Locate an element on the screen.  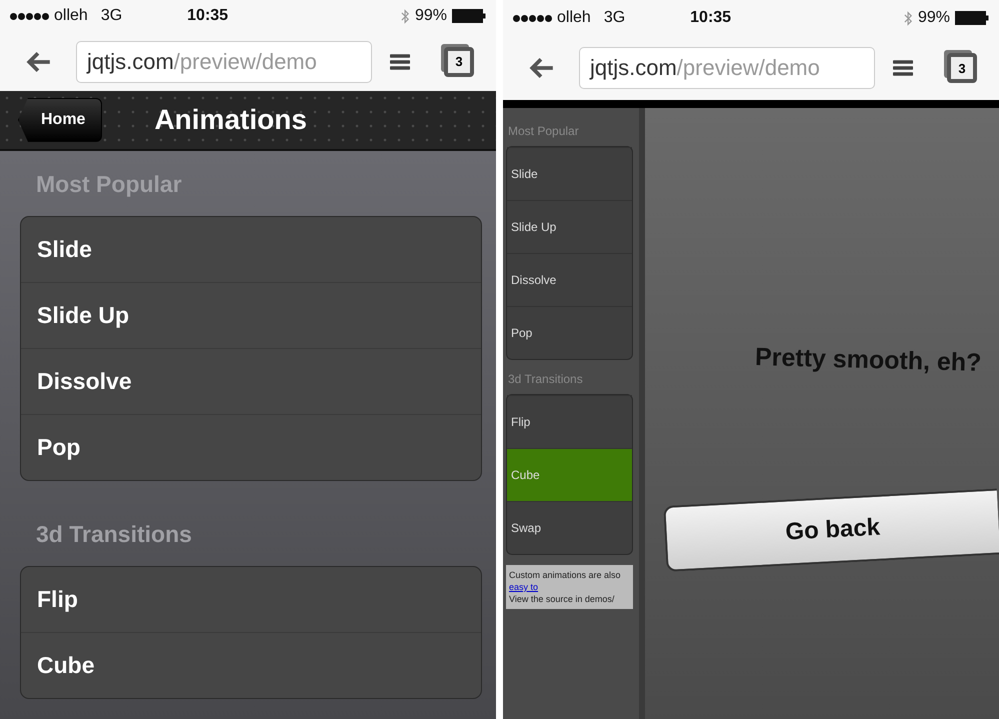
list-item: Swap is located at coordinates (569, 527).